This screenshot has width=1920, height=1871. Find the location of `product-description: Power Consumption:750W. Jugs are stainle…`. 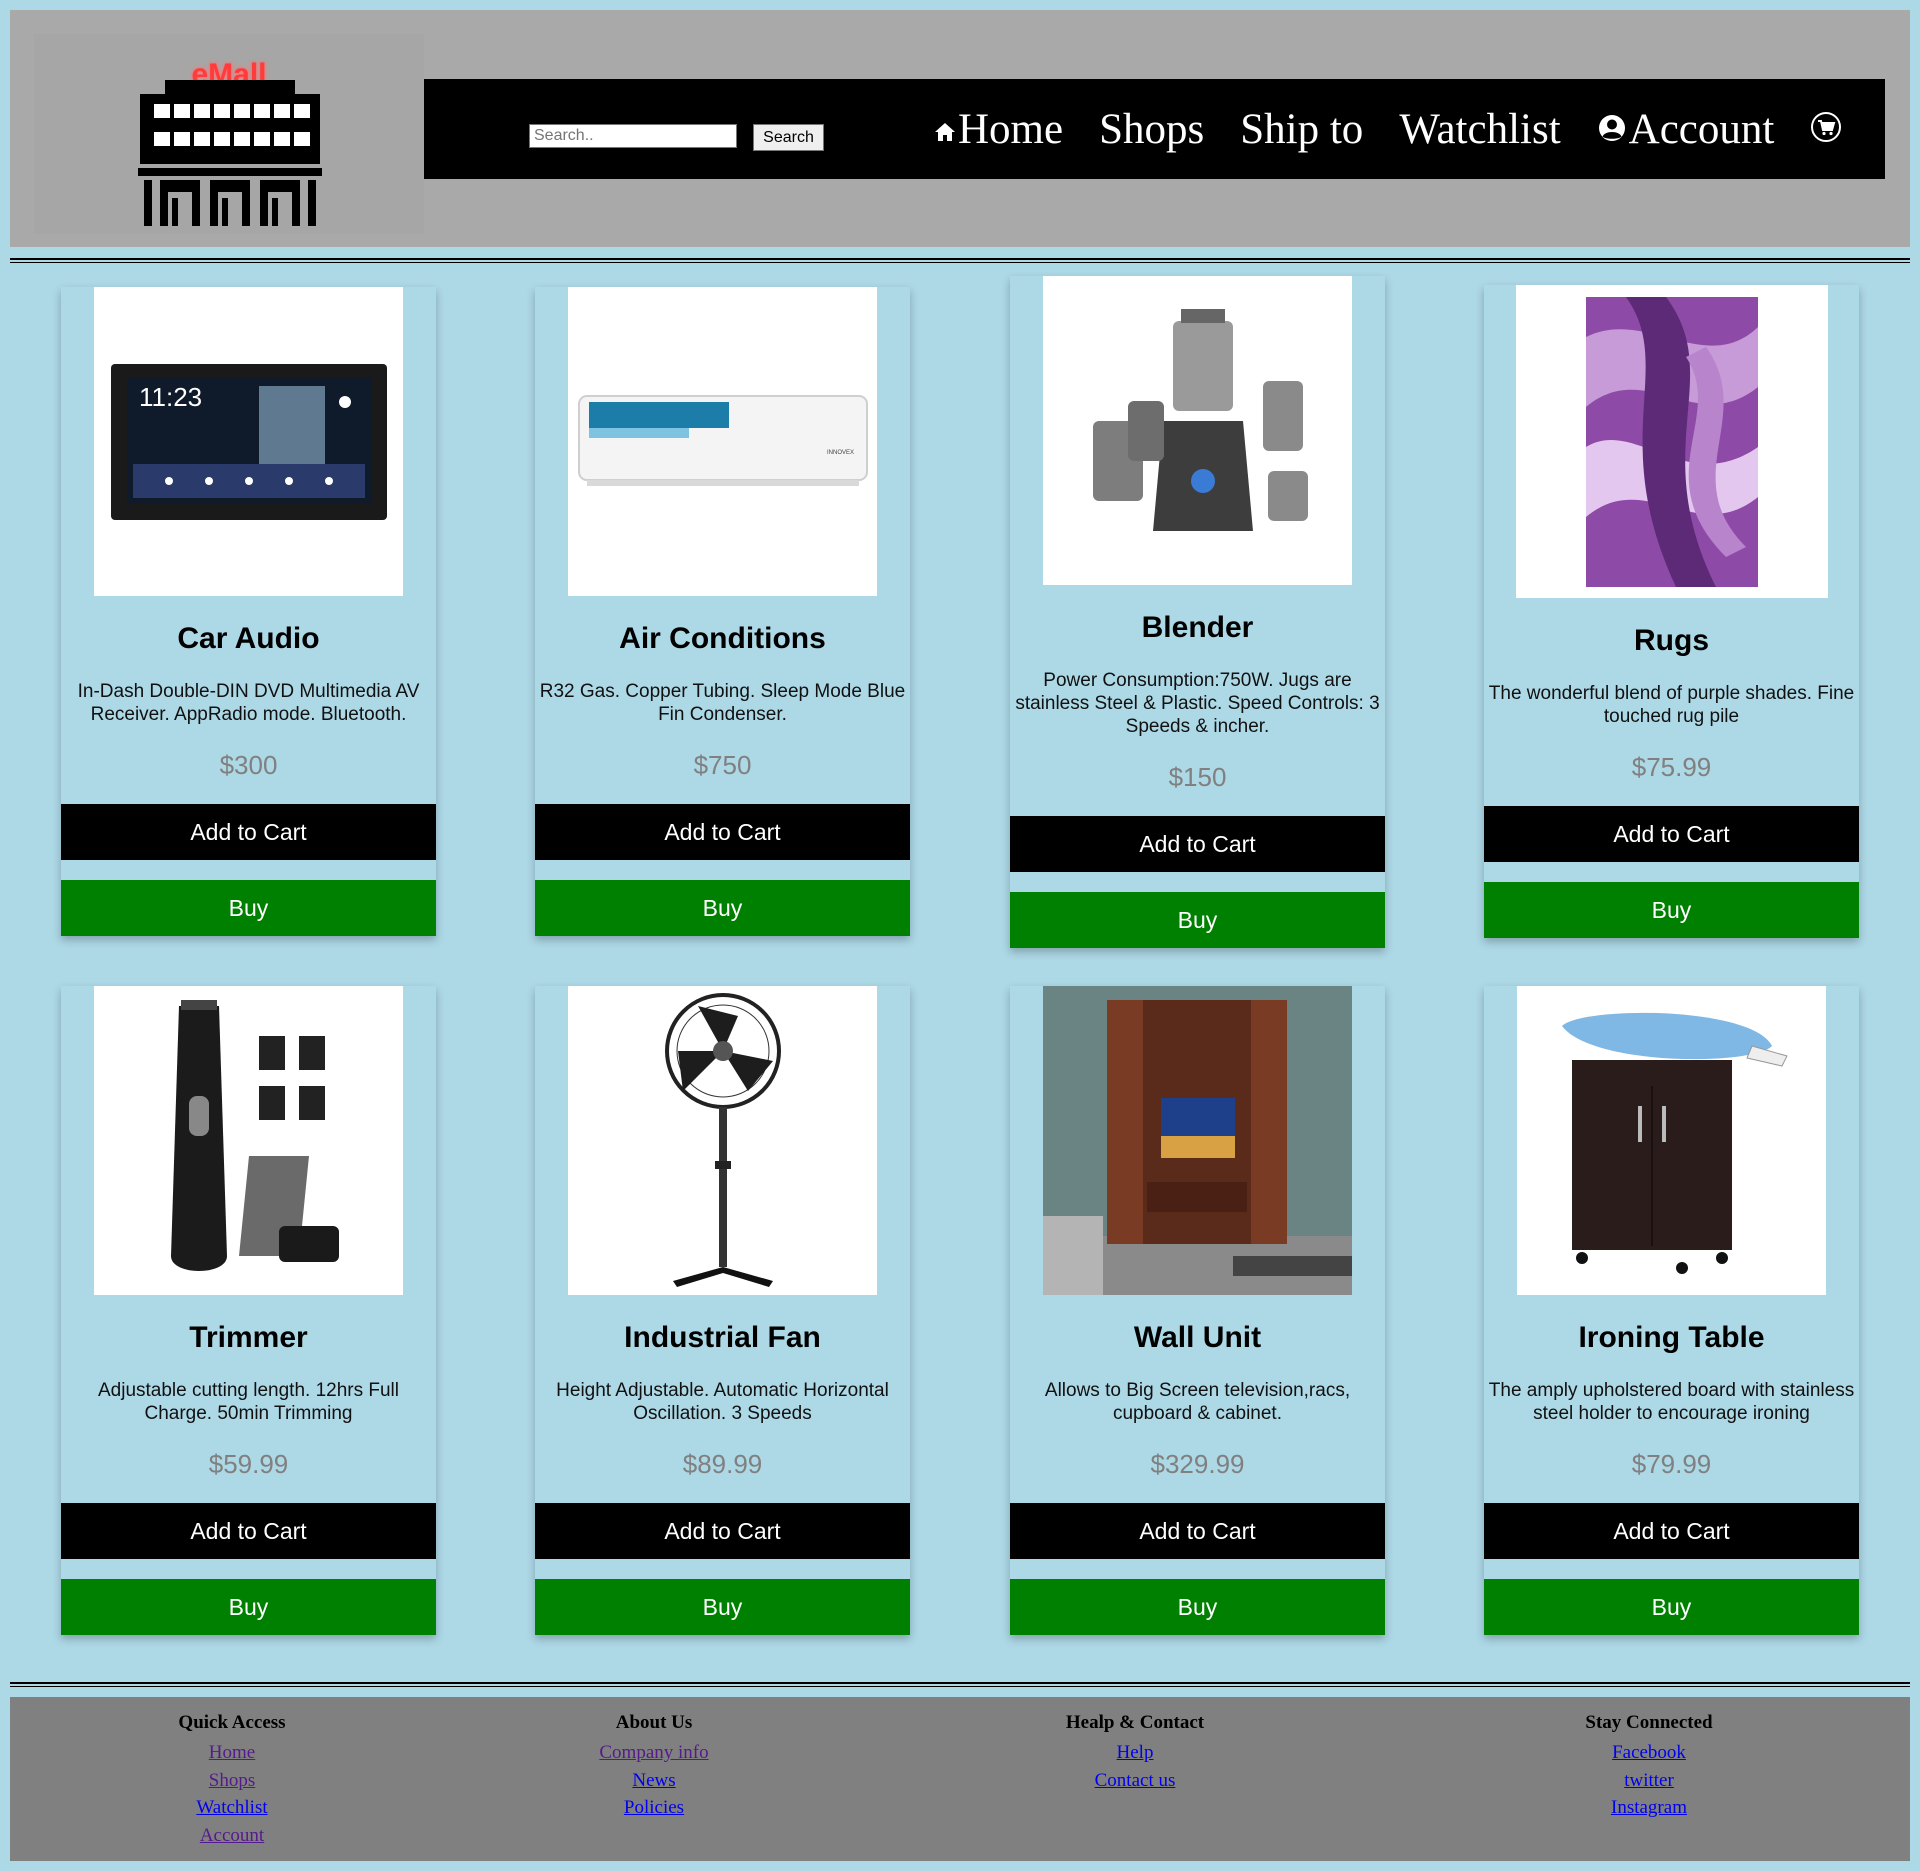

product-description: Power Consumption:750W. Jugs are stainle… is located at coordinates (1197, 703).